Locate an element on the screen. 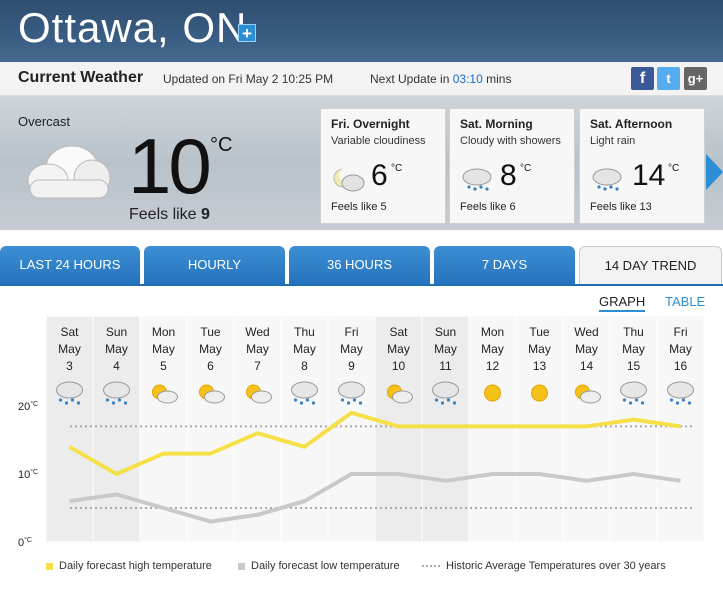 The image size is (723, 590). day-number: 9 is located at coordinates (351, 366).